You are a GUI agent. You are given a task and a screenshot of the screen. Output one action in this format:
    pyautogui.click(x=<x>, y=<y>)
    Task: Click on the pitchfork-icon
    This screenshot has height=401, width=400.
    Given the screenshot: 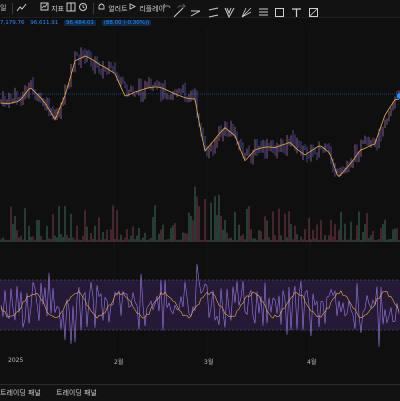 What is the action you would take?
    pyautogui.click(x=229, y=11)
    